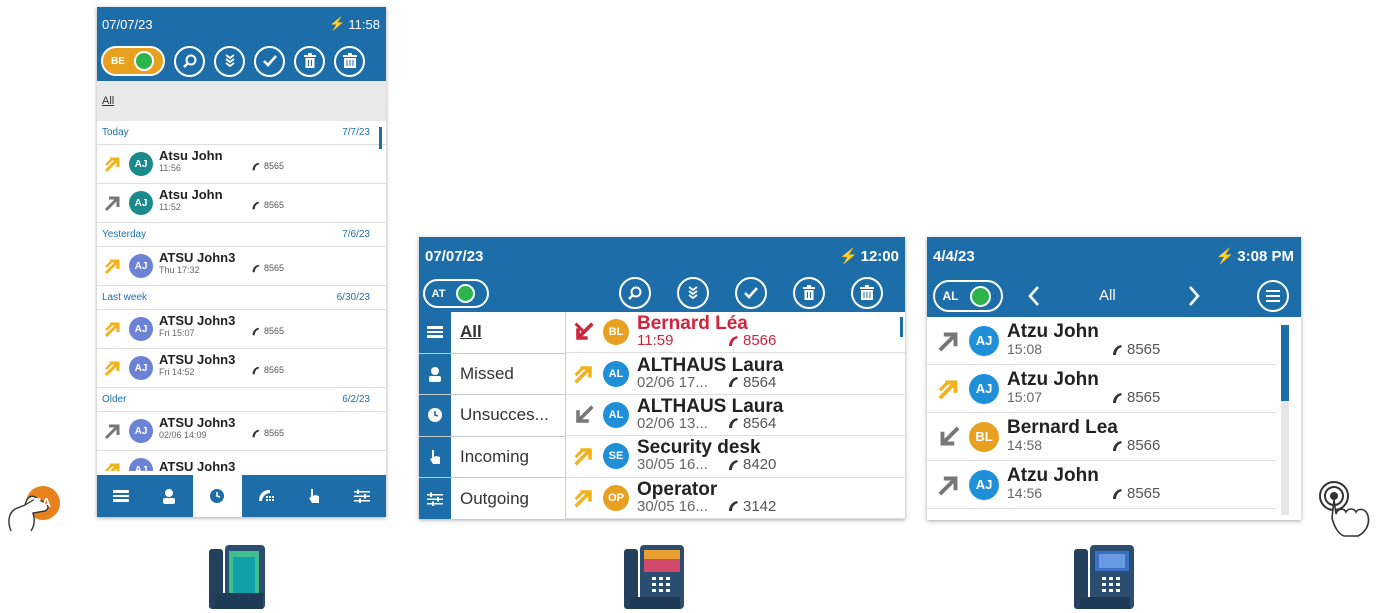  What do you see at coordinates (241, 431) in the screenshot?
I see `call-row: AJ ATSU John3 02/06 14:09 8565` at bounding box center [241, 431].